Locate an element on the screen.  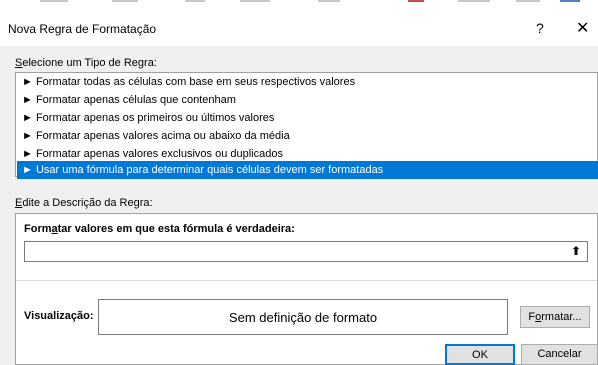
preview-text: Sem definição de formato is located at coordinates (303, 317).